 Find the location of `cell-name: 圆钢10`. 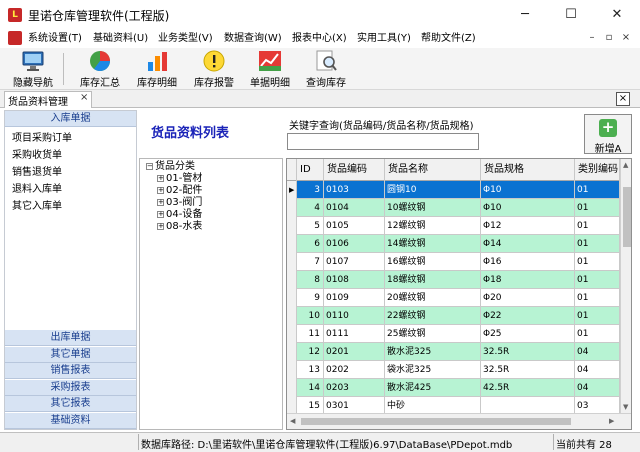

cell-name: 圆钢10 is located at coordinates (433, 190).